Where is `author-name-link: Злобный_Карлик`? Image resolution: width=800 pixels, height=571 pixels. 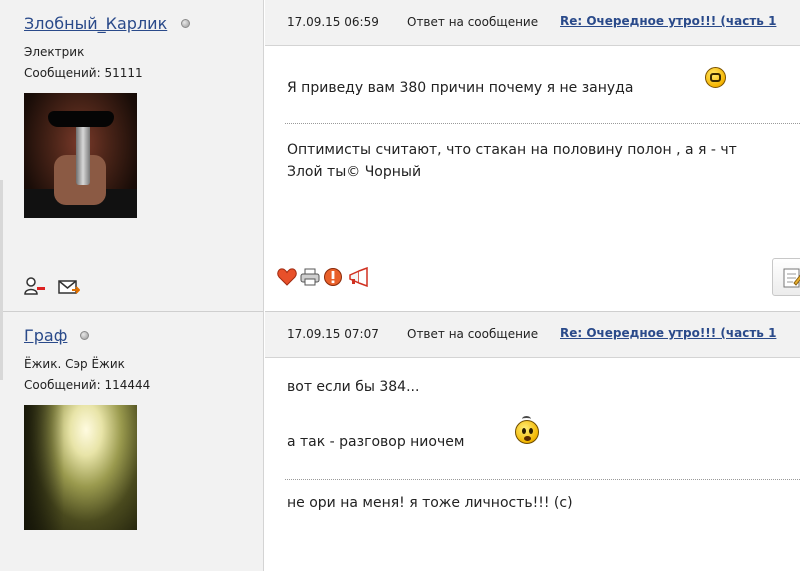 author-name-link: Злобный_Карлик is located at coordinates (95, 23).